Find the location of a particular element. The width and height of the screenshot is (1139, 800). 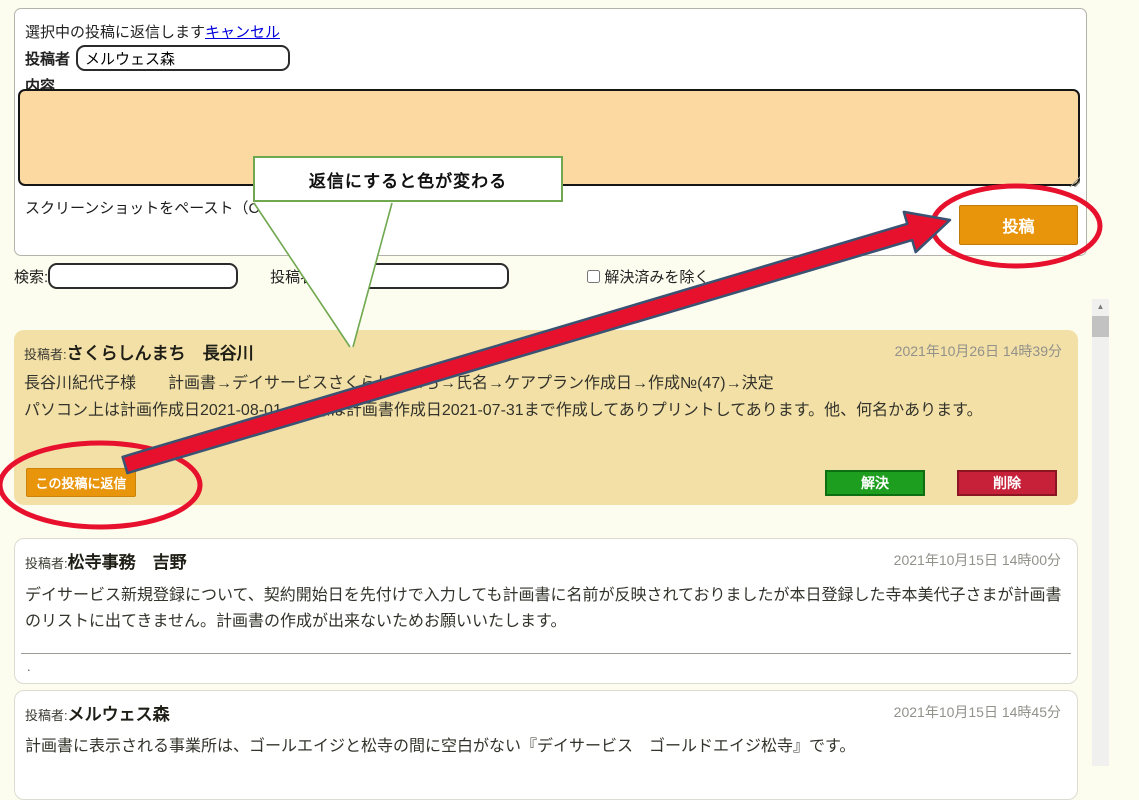

post-header: 投稿者:松寺事務 吉野 is located at coordinates (106, 560).